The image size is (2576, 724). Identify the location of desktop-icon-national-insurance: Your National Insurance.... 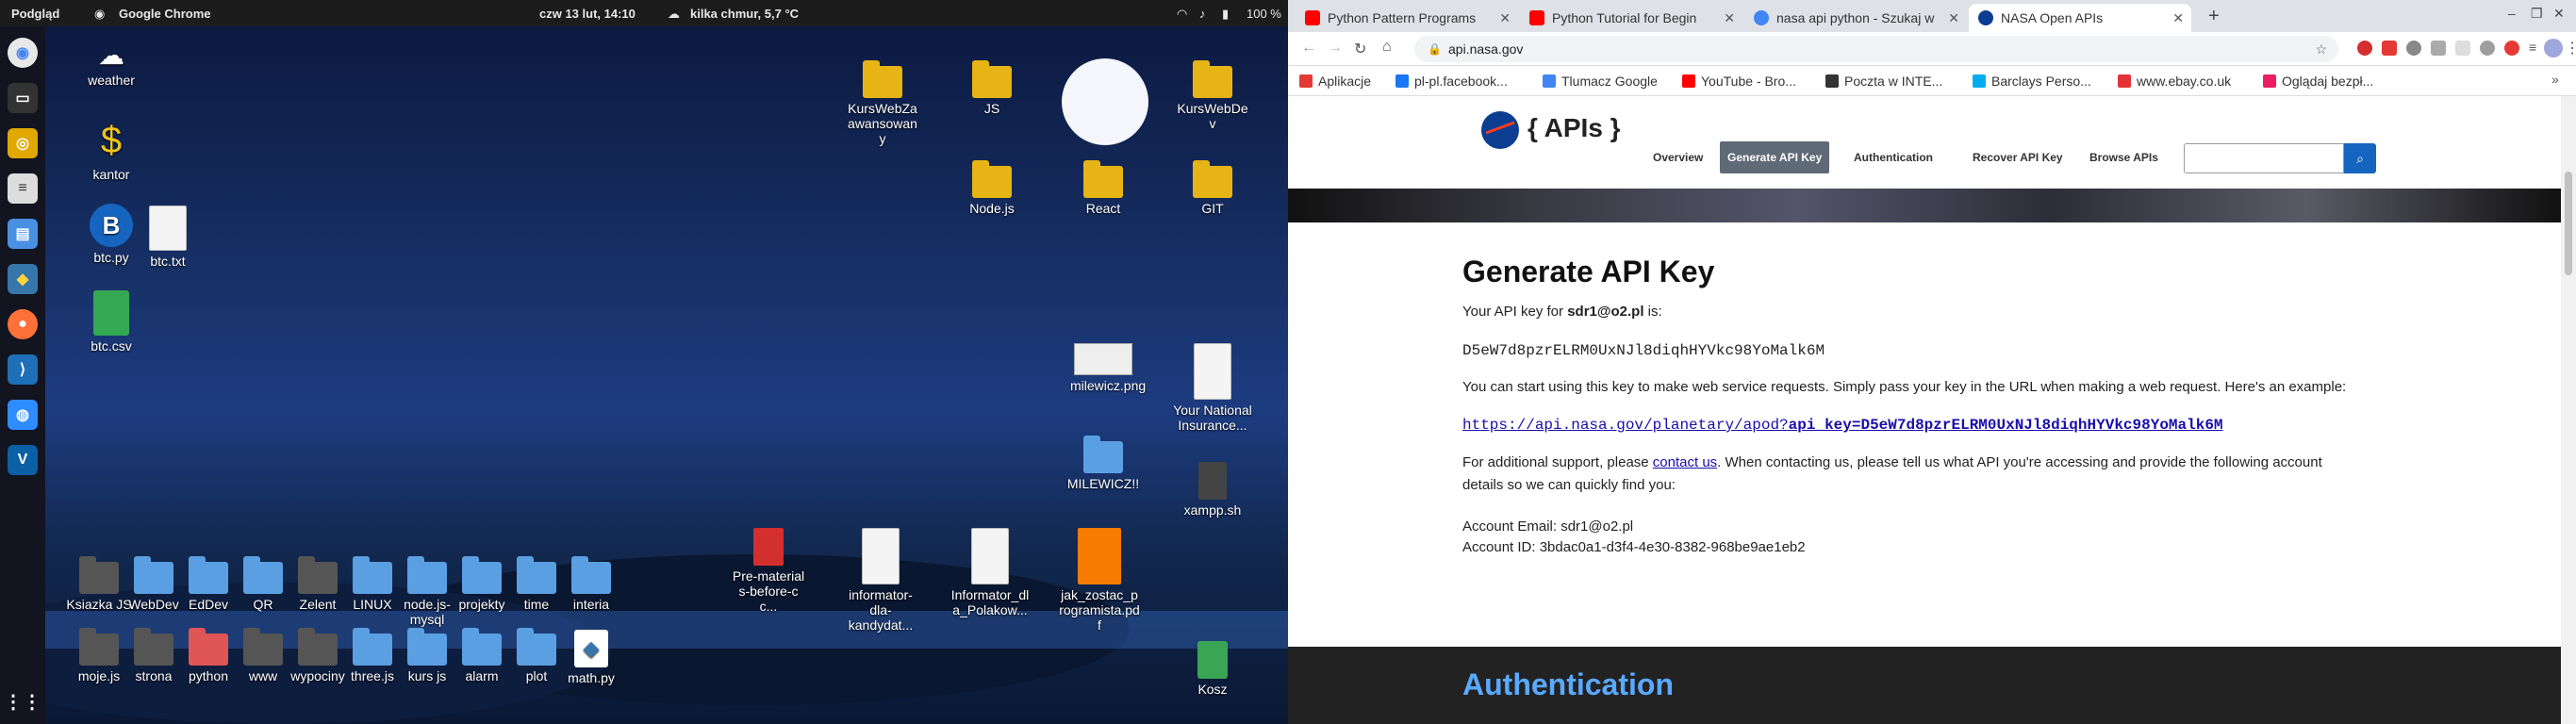
(1212, 388).